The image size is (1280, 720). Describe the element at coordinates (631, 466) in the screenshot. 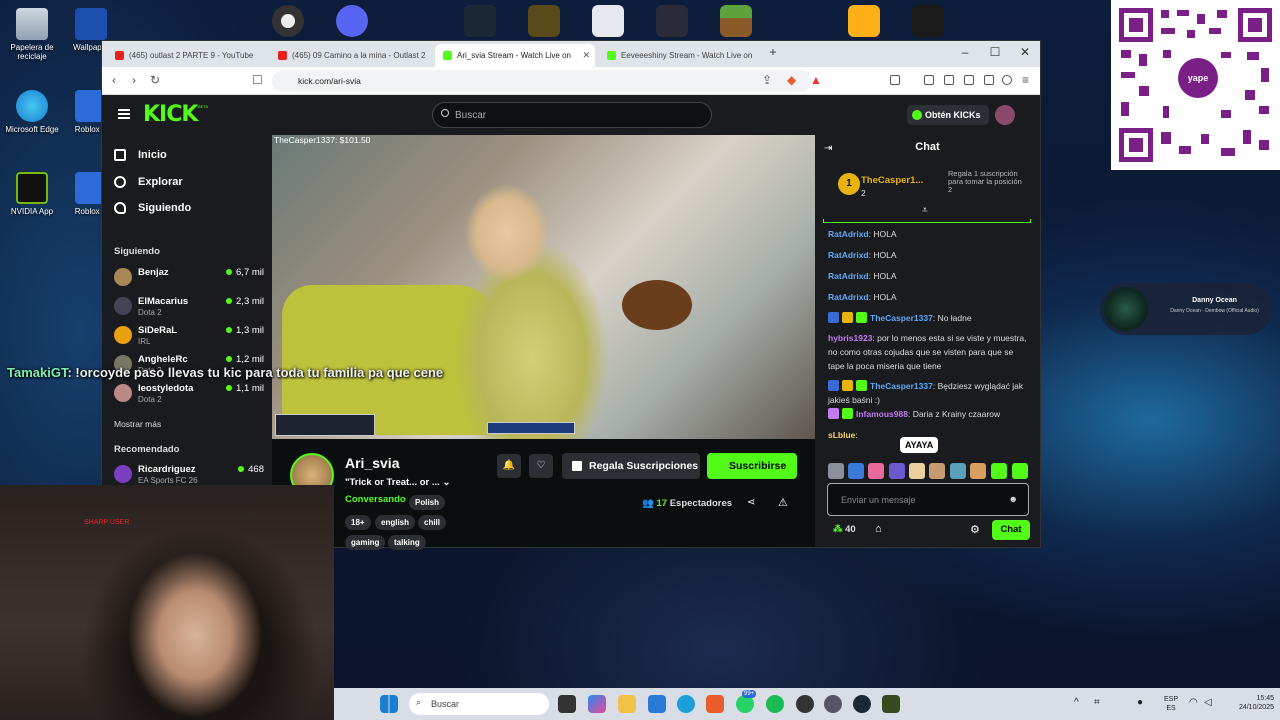

I see `gift-subs-button: Regala Suscripciones` at that location.